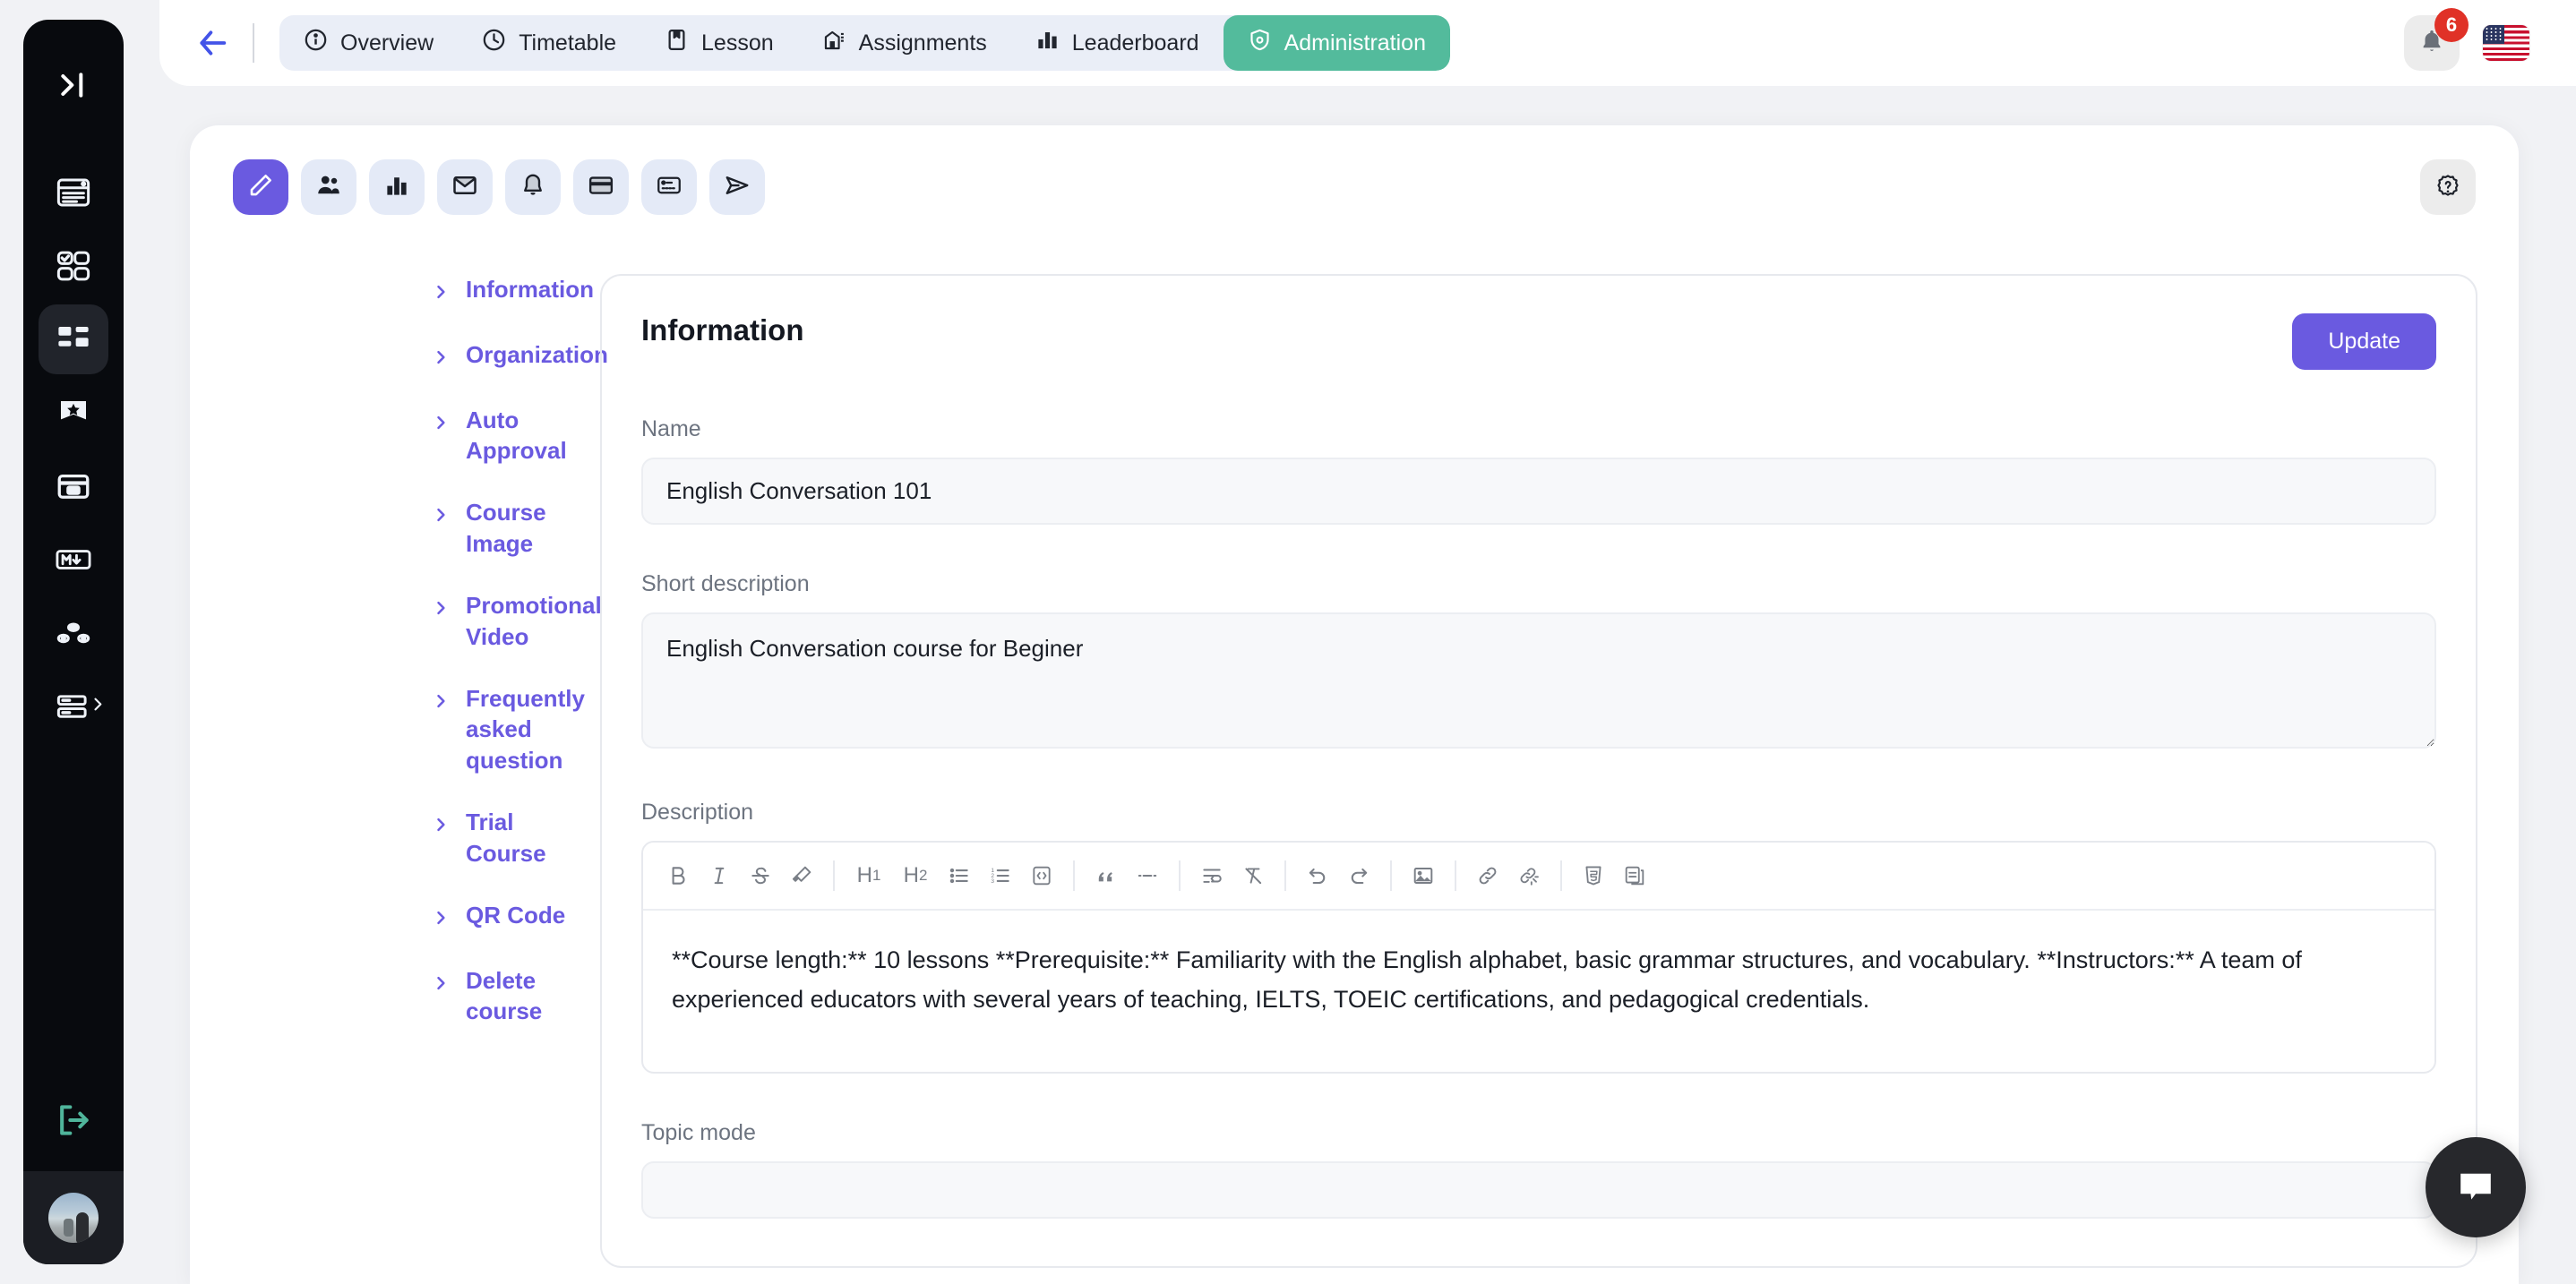 The width and height of the screenshot is (2576, 1284). Describe the element at coordinates (2506, 43) in the screenshot. I see `us-flag-icon` at that location.